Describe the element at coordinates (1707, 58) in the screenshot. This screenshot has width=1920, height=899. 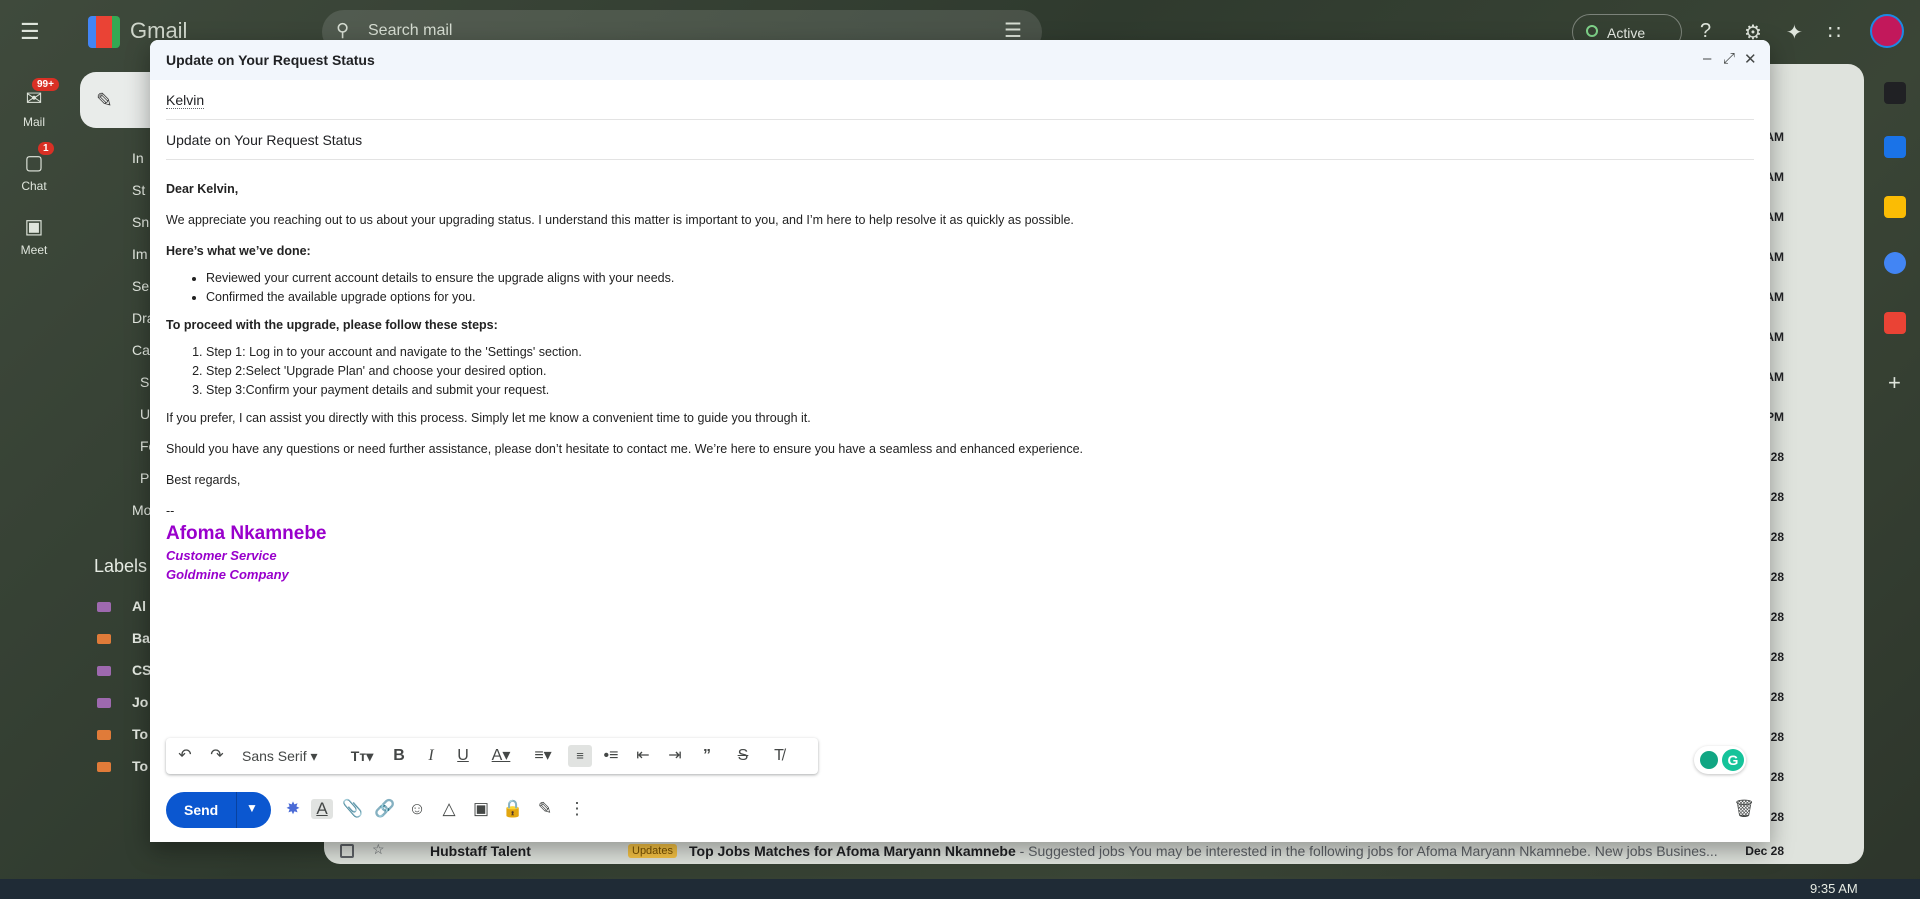
I see `minimize-icon: –` at that location.